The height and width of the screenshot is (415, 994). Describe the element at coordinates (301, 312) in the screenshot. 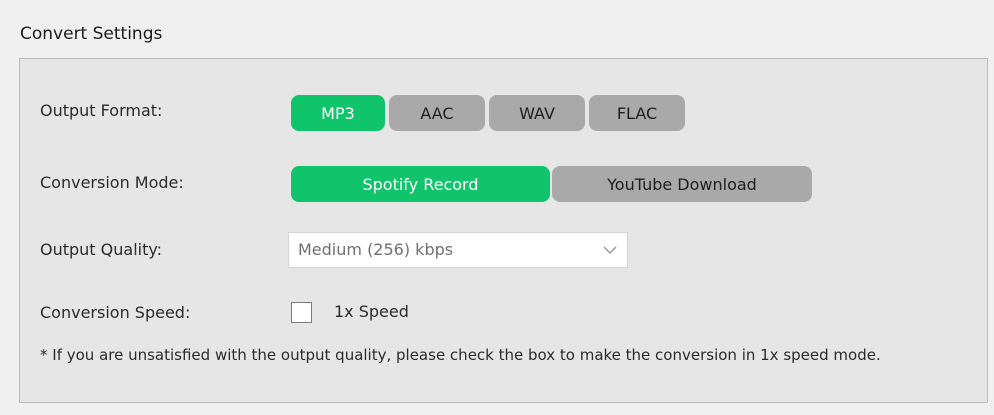

I see `speed-1x-checkbox` at that location.